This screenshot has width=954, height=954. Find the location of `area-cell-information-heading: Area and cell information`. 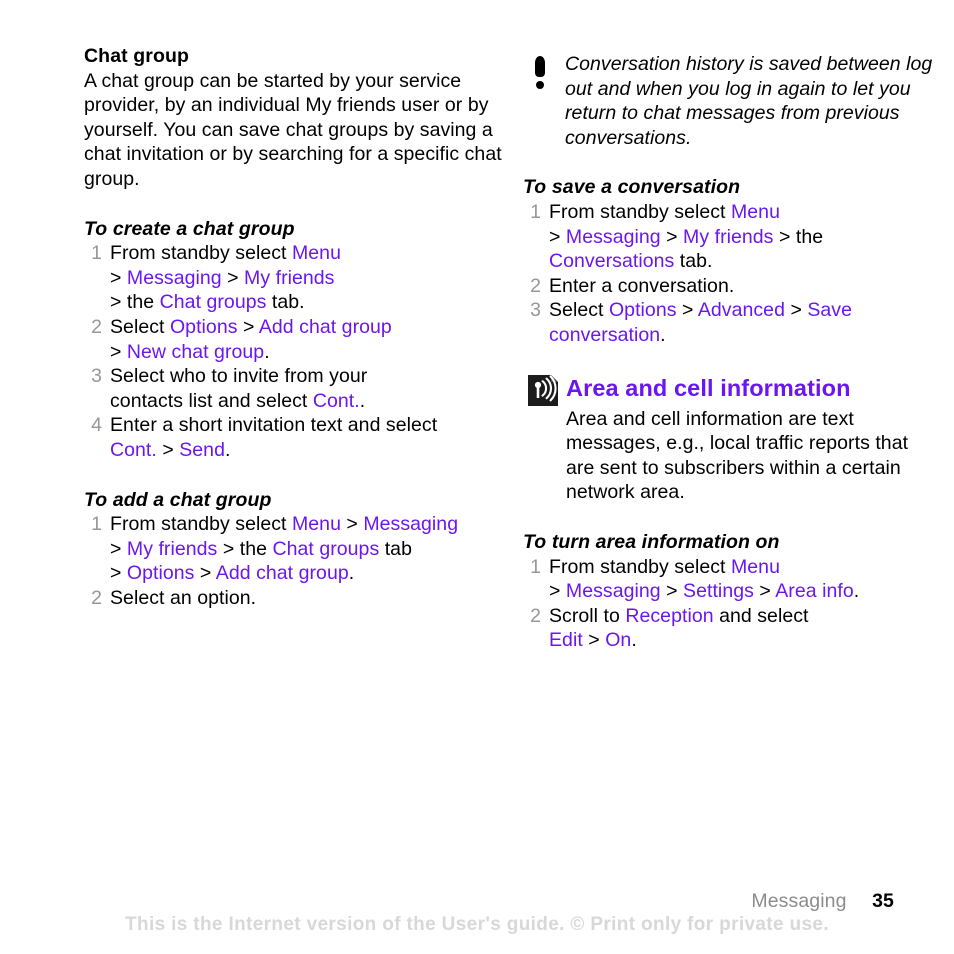

area-cell-information-heading: Area and cell information is located at coordinates (728, 390).